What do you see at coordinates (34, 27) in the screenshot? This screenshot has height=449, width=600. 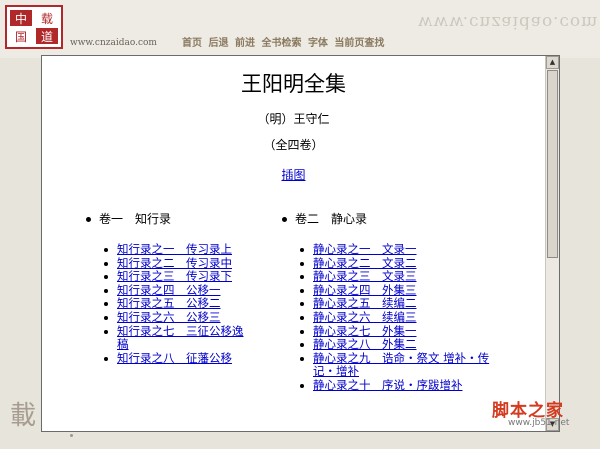 I see `site-logo: 中 载 国 道` at bounding box center [34, 27].